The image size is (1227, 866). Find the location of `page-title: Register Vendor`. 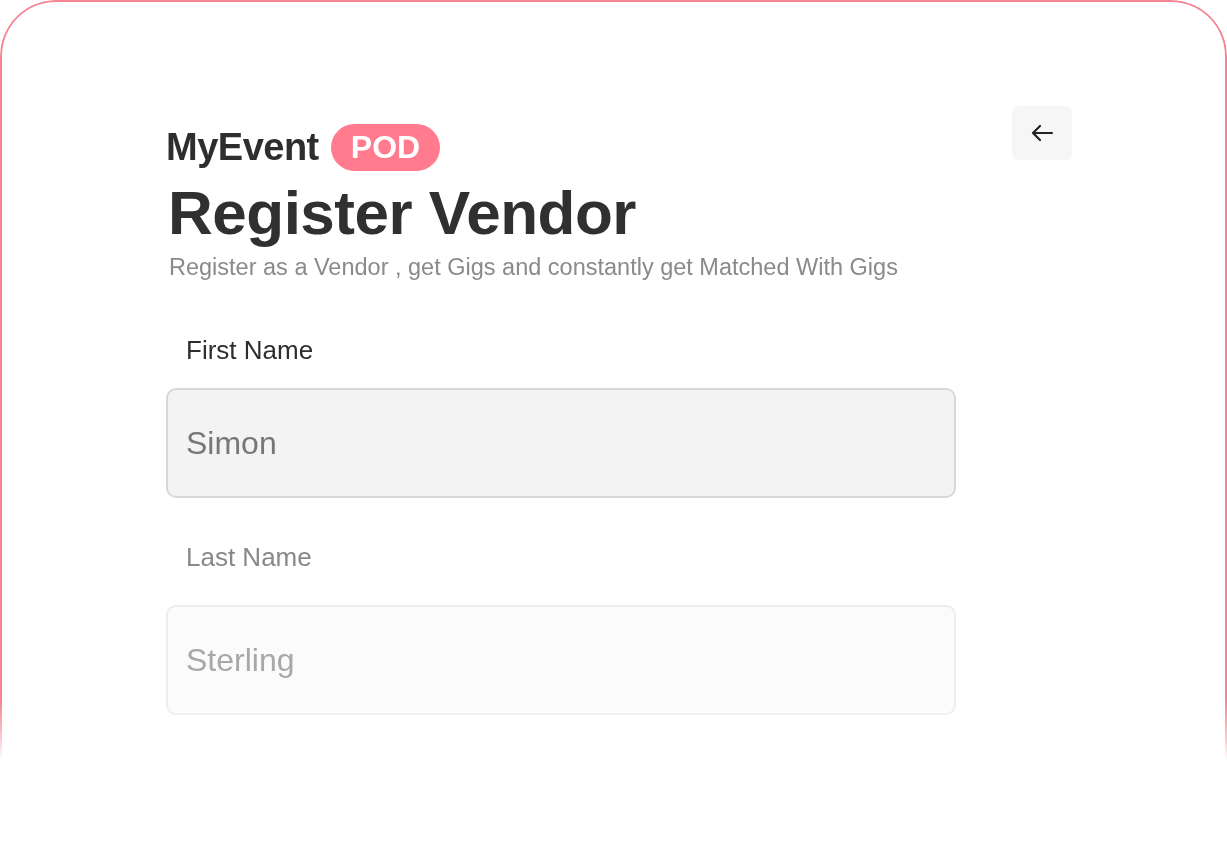

page-title: Register Vendor is located at coordinates (402, 212).